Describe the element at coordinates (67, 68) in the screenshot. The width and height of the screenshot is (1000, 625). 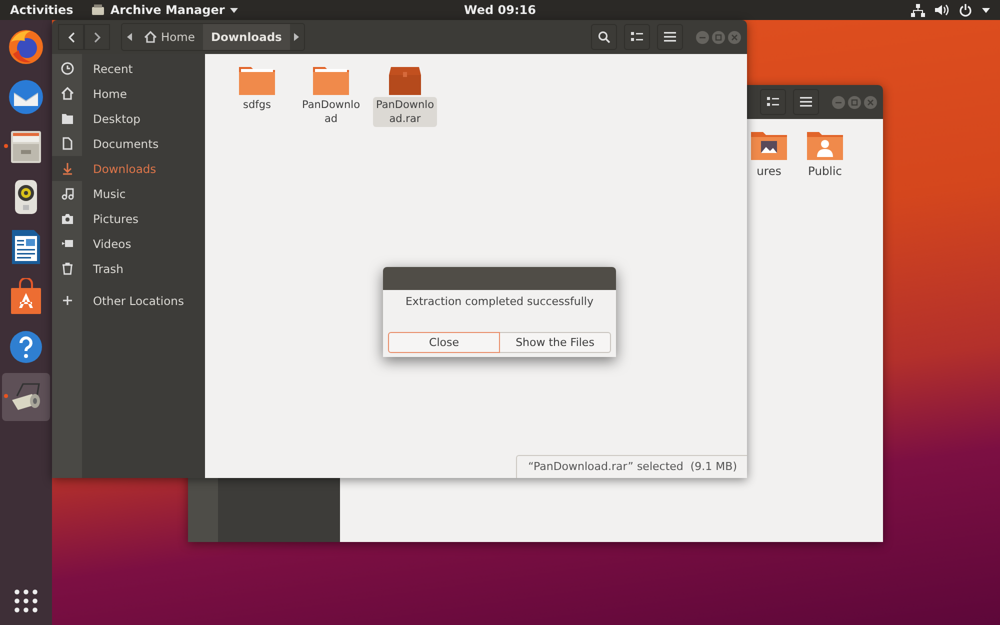
I see `recent-icon` at that location.